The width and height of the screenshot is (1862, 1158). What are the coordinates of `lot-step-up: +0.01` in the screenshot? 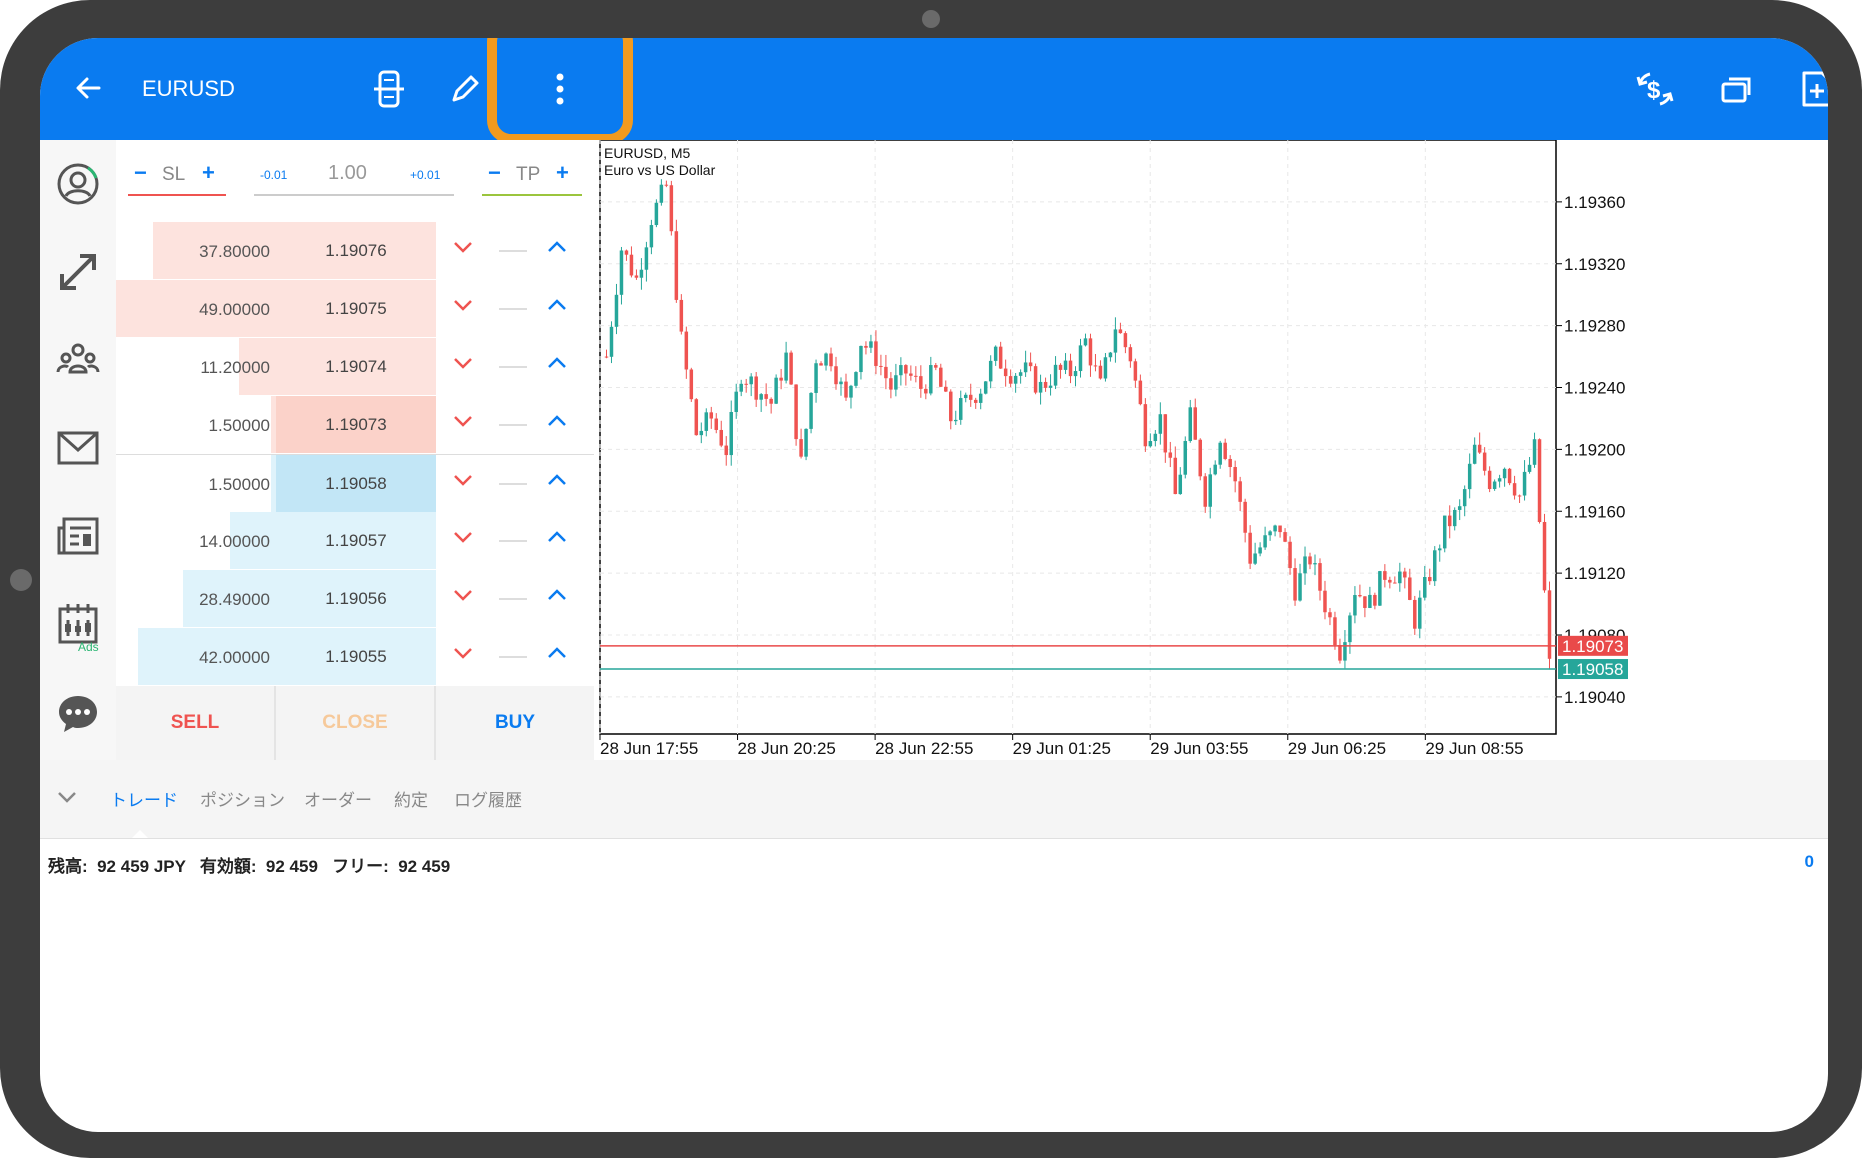 It's located at (425, 175).